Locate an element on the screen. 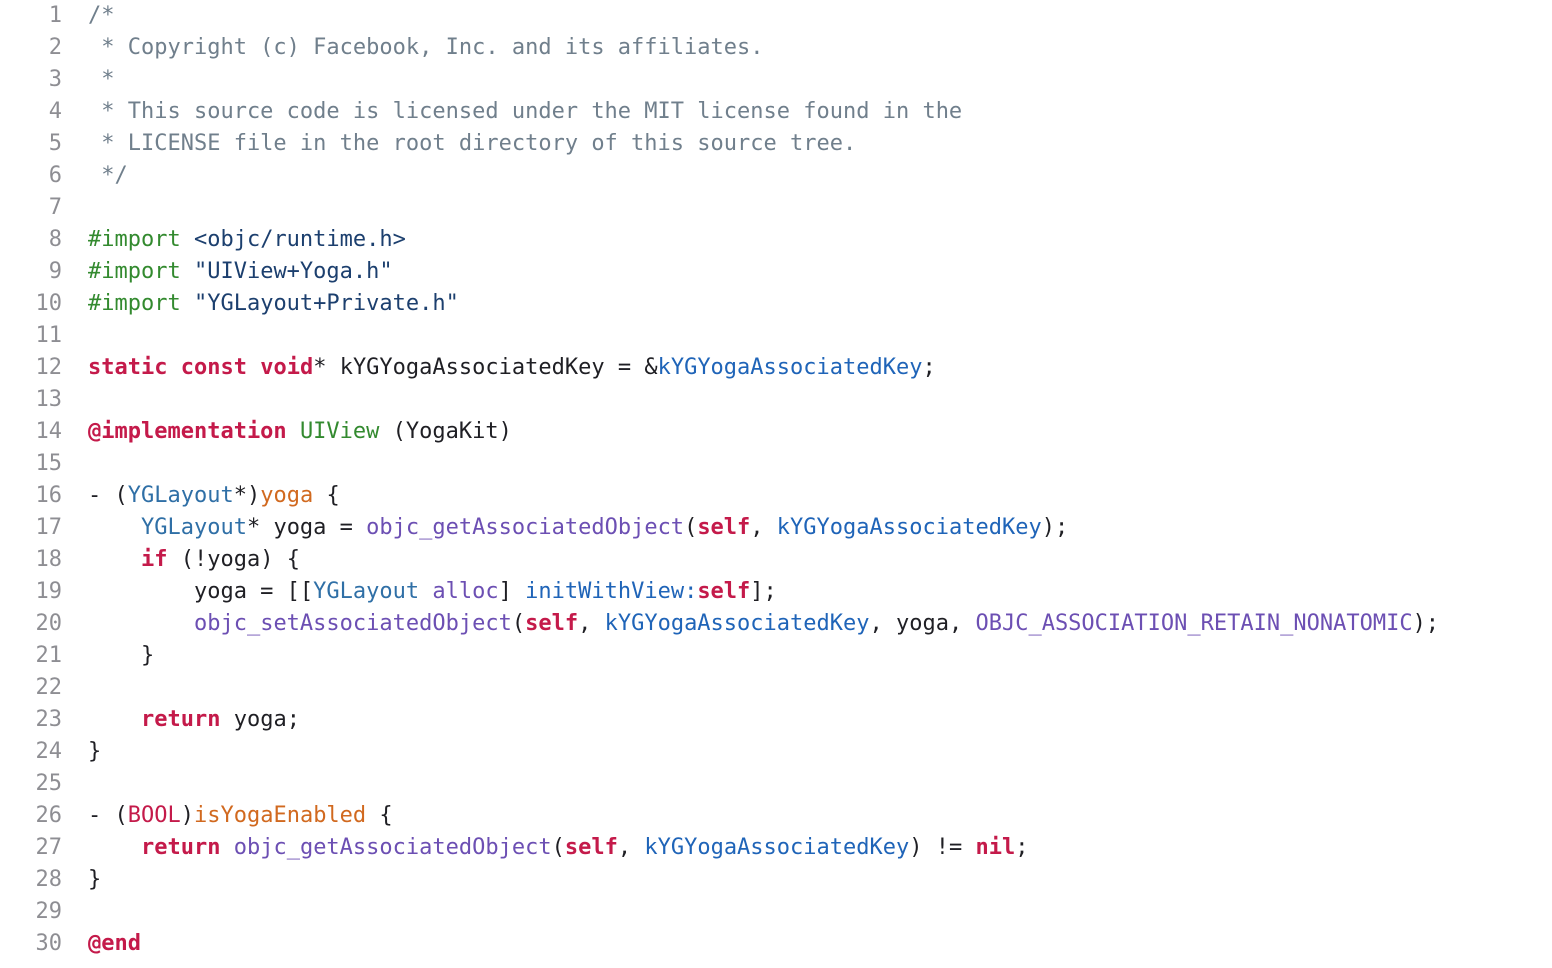 The image size is (1552, 968). code-line: 3 * is located at coordinates (776, 80).